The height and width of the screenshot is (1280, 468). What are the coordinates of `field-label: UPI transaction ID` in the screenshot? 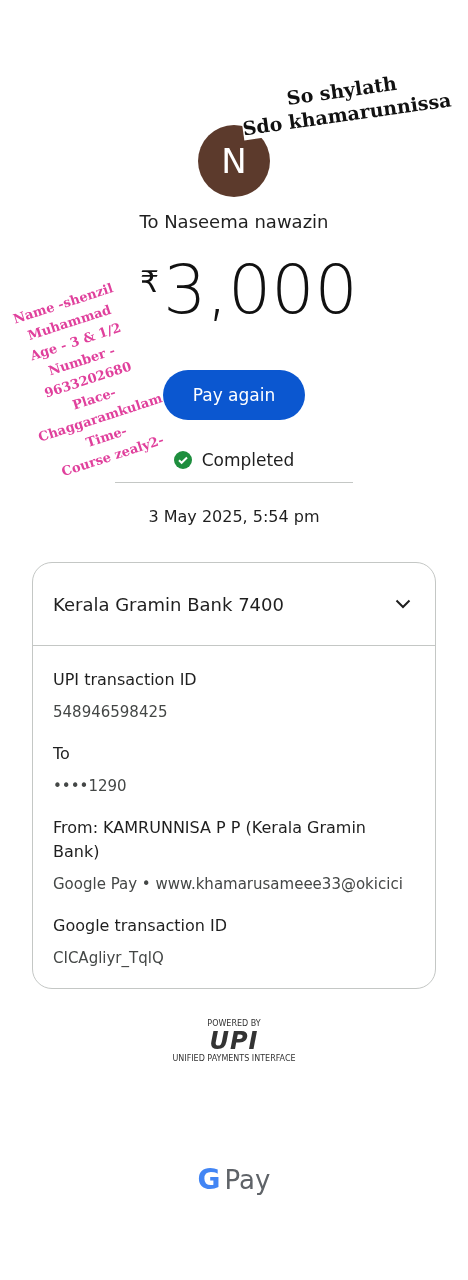 It's located at (125, 680).